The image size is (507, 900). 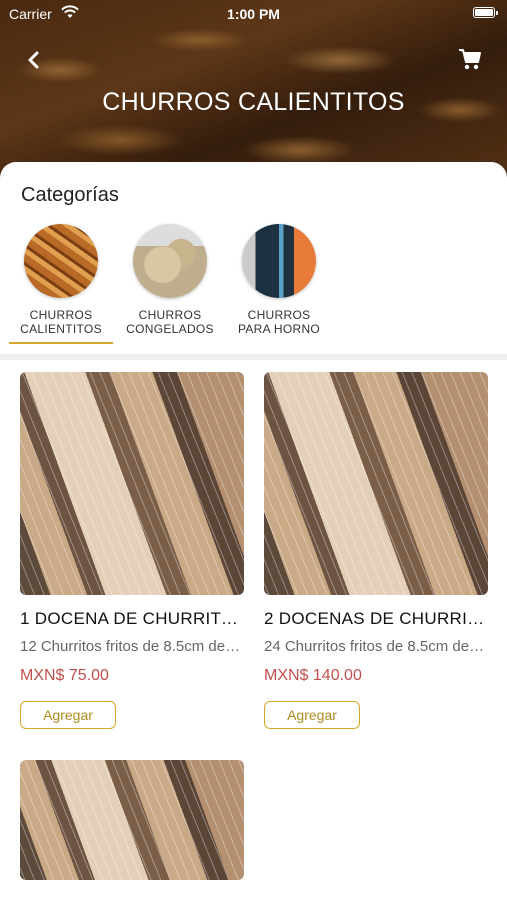 What do you see at coordinates (61, 343) in the screenshot?
I see `selected-category-indicator` at bounding box center [61, 343].